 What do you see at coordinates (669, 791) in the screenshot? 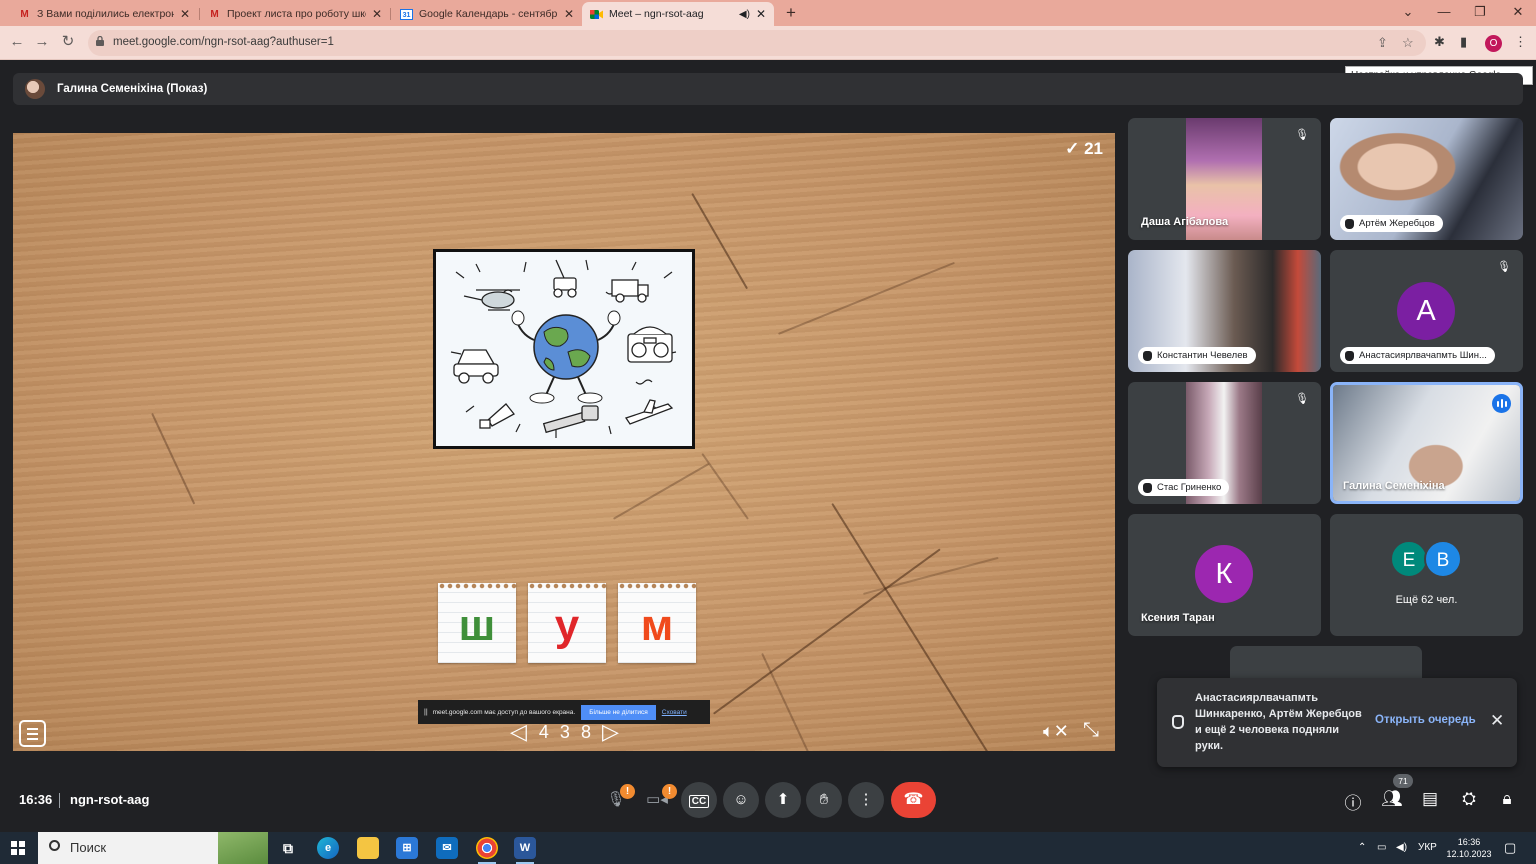
I see `camera-warning-badge: !` at bounding box center [669, 791].